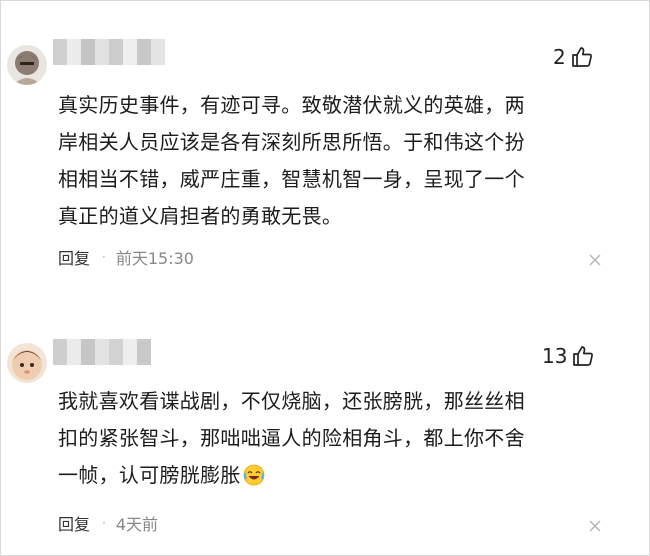 Image resolution: width=650 pixels, height=556 pixels. What do you see at coordinates (154, 258) in the screenshot?
I see `comment-timestamp: 前天15:30` at bounding box center [154, 258].